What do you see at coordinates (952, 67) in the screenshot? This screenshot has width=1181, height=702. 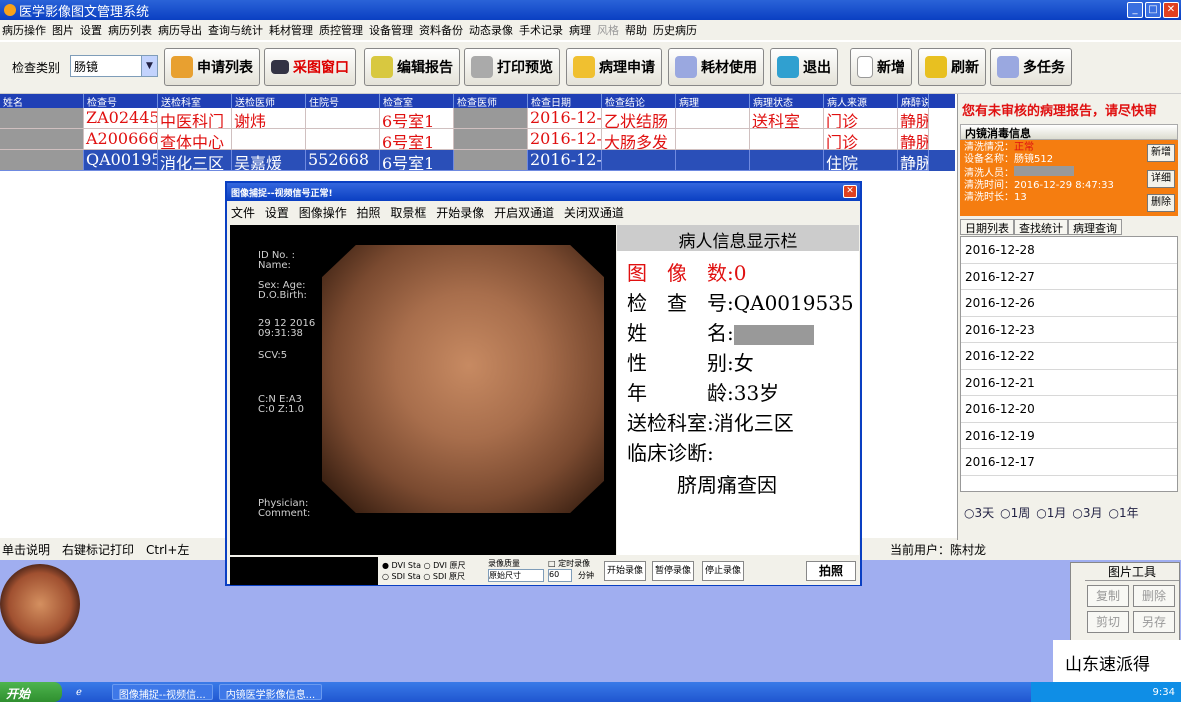 I see `refresh-button: 刷新` at bounding box center [952, 67].